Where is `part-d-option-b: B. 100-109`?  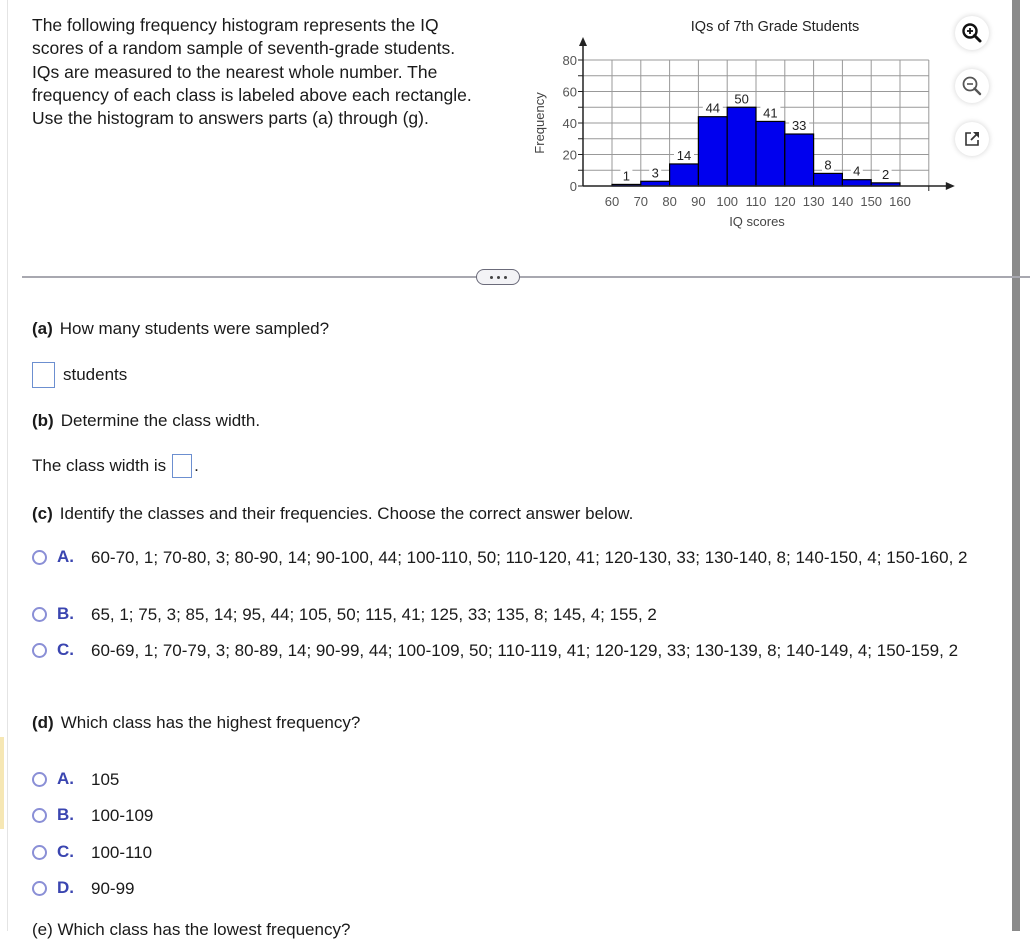
part-d-option-b: B. 100-109 is located at coordinates (501, 816).